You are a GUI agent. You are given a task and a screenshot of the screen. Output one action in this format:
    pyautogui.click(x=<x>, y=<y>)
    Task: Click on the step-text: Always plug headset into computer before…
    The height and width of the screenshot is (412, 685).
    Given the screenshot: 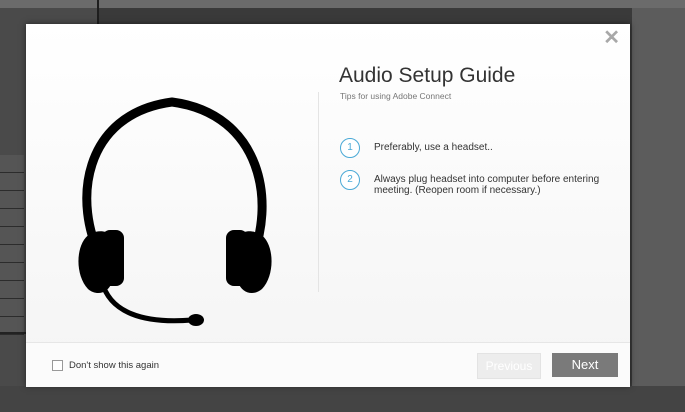 What is the action you would take?
    pyautogui.click(x=487, y=185)
    